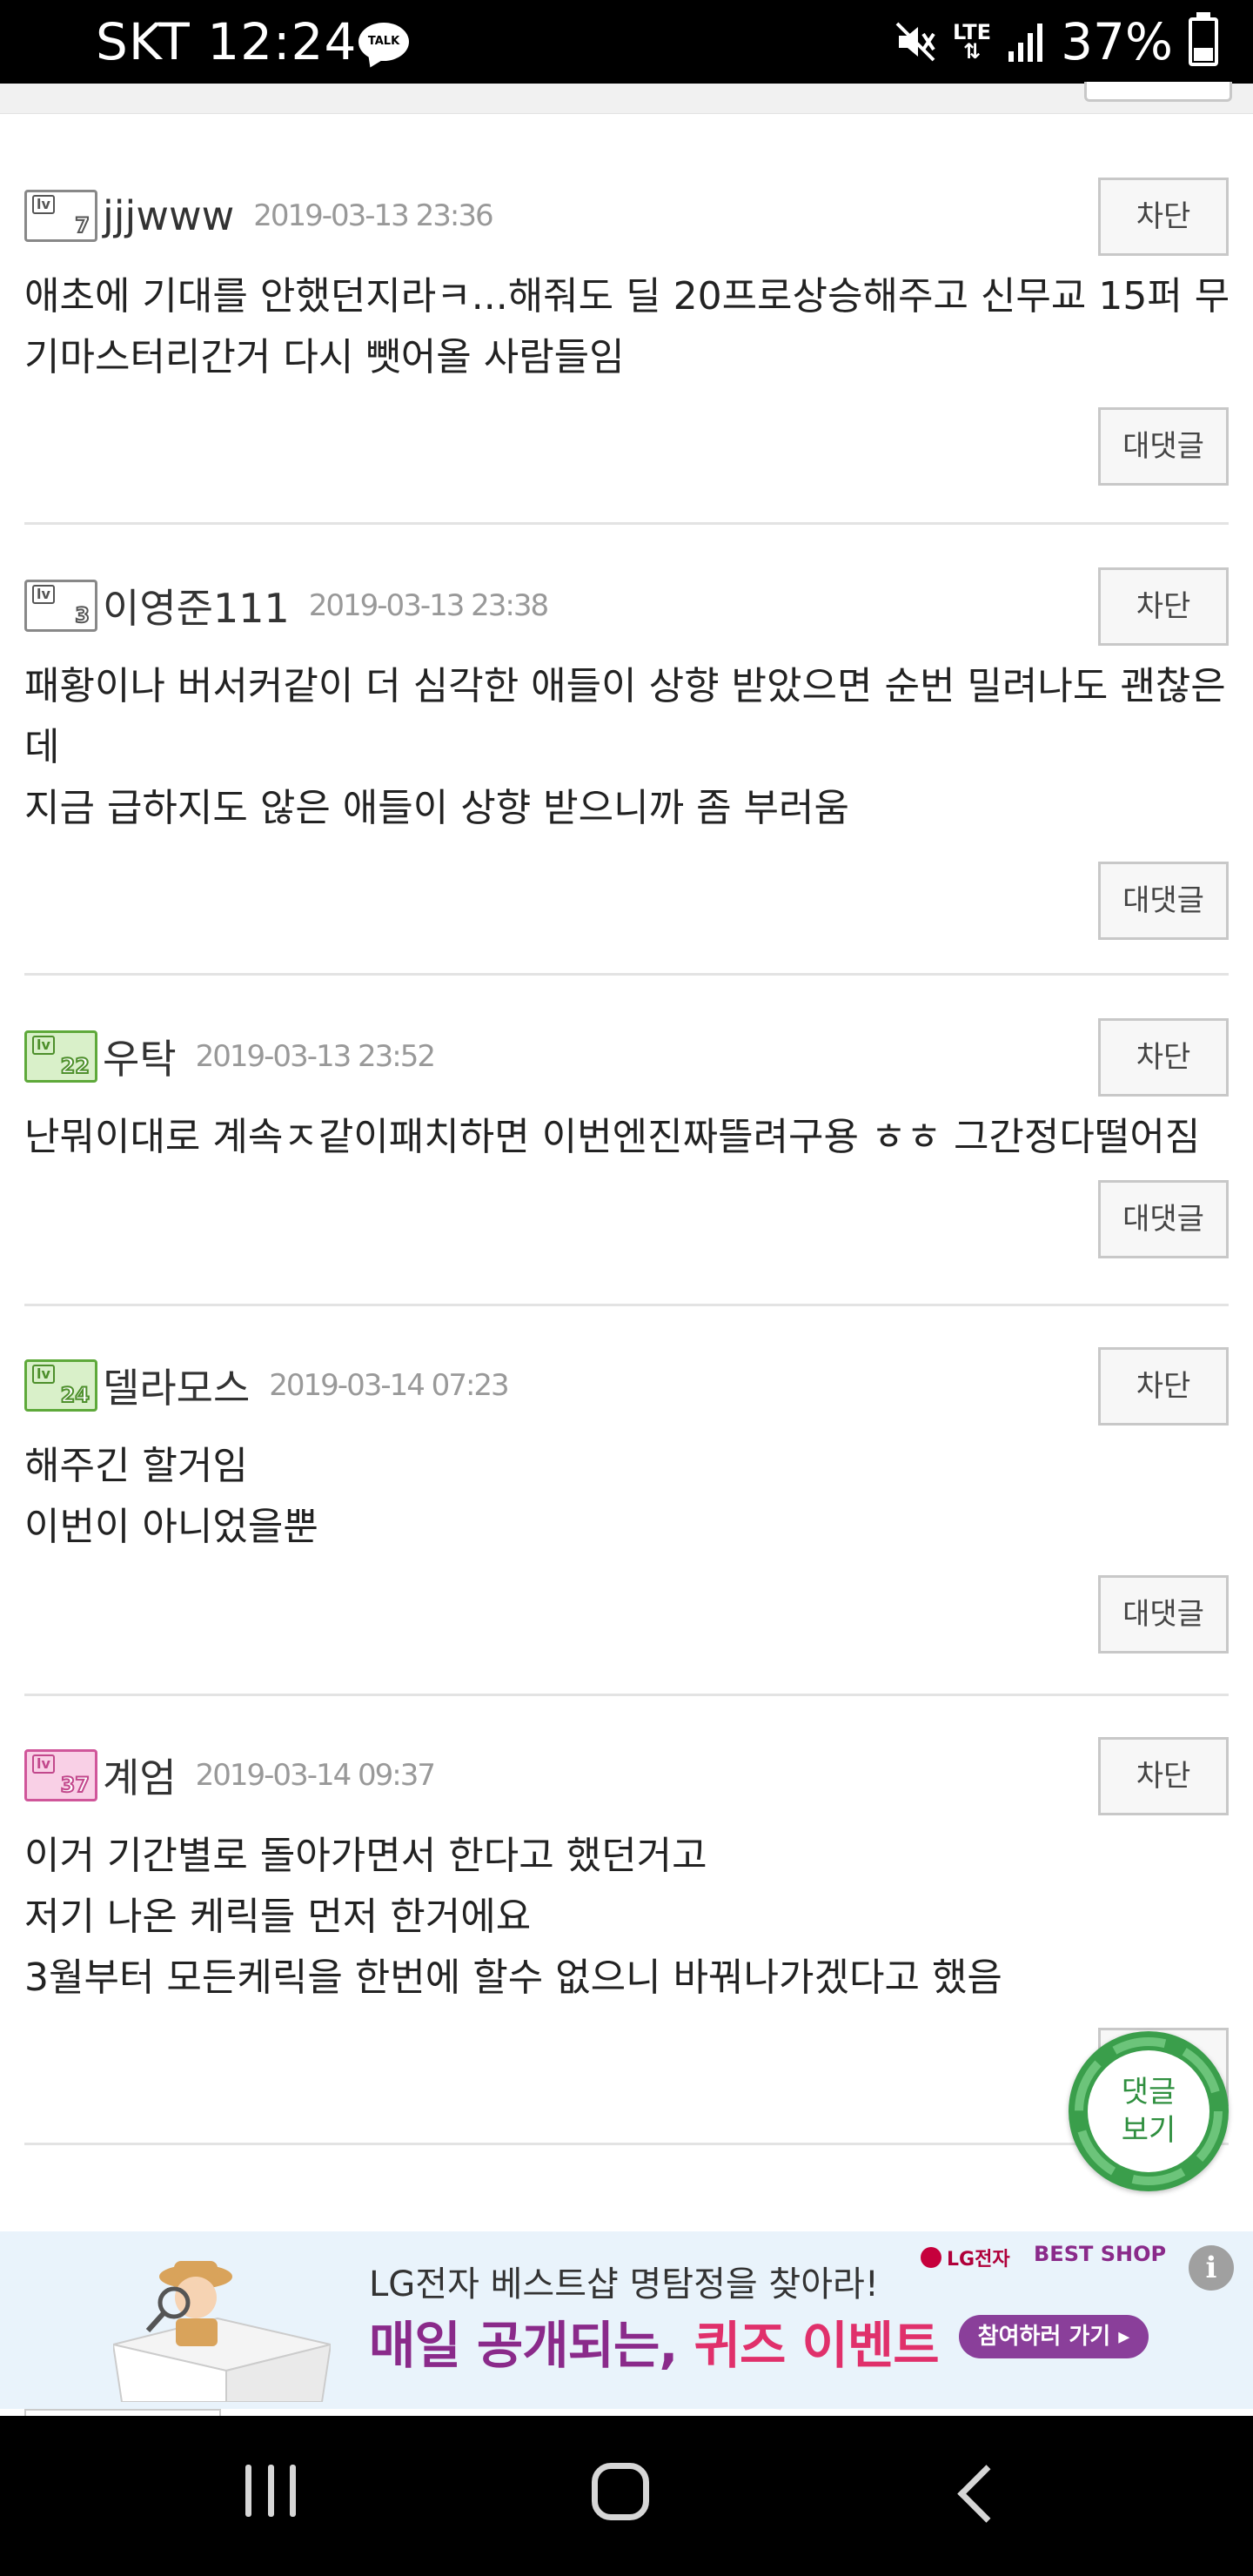  I want to click on battery-icon, so click(1203, 39).